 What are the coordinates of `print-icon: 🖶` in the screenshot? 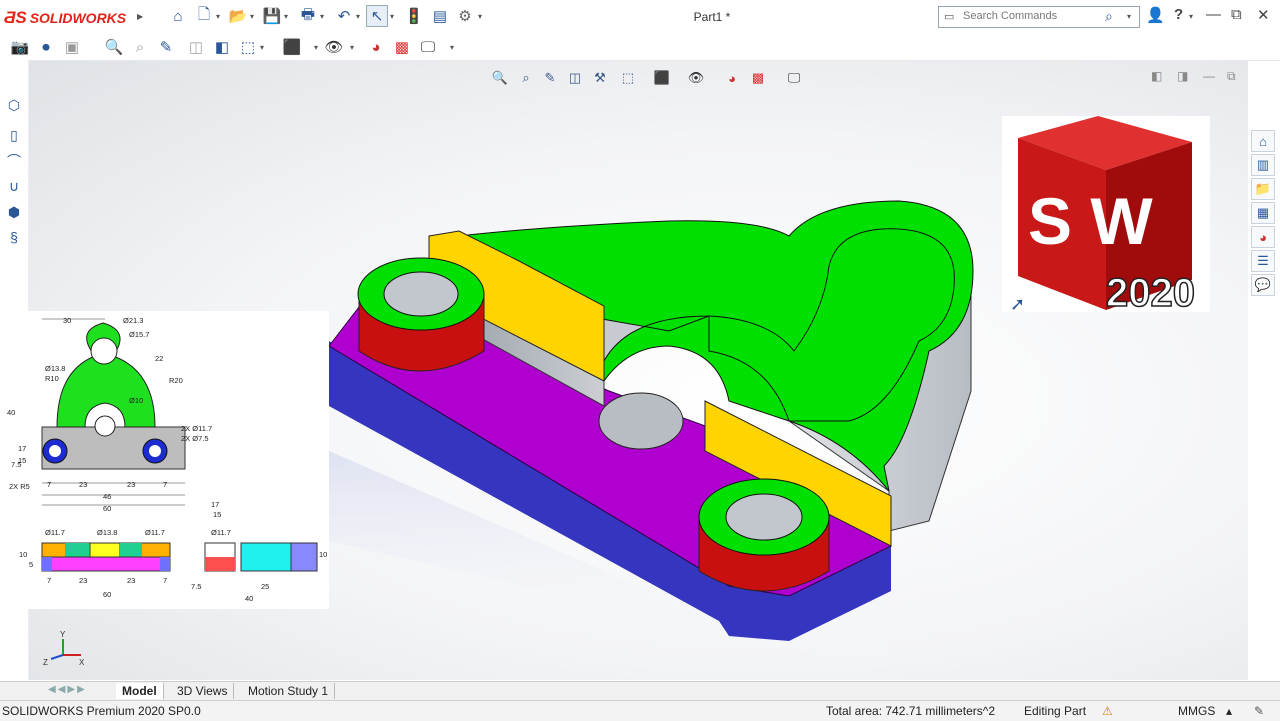 It's located at (308, 16).